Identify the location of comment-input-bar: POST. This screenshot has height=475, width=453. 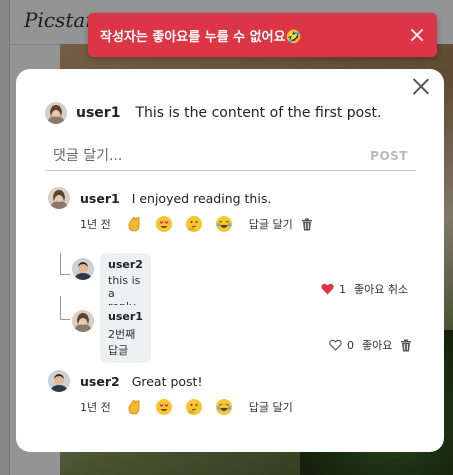
(230, 156).